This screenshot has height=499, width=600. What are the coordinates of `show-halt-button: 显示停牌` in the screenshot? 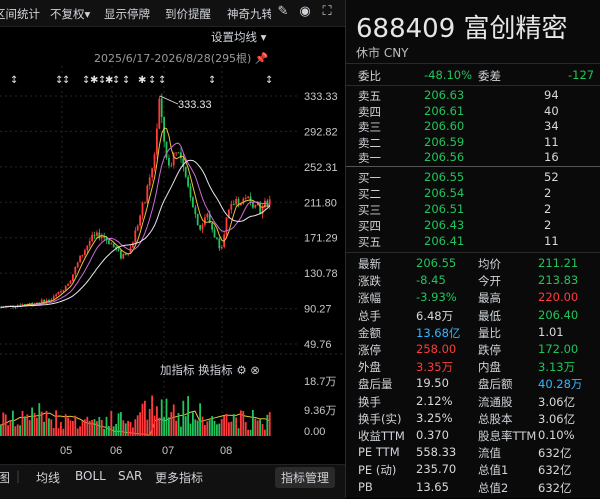 It's located at (127, 14).